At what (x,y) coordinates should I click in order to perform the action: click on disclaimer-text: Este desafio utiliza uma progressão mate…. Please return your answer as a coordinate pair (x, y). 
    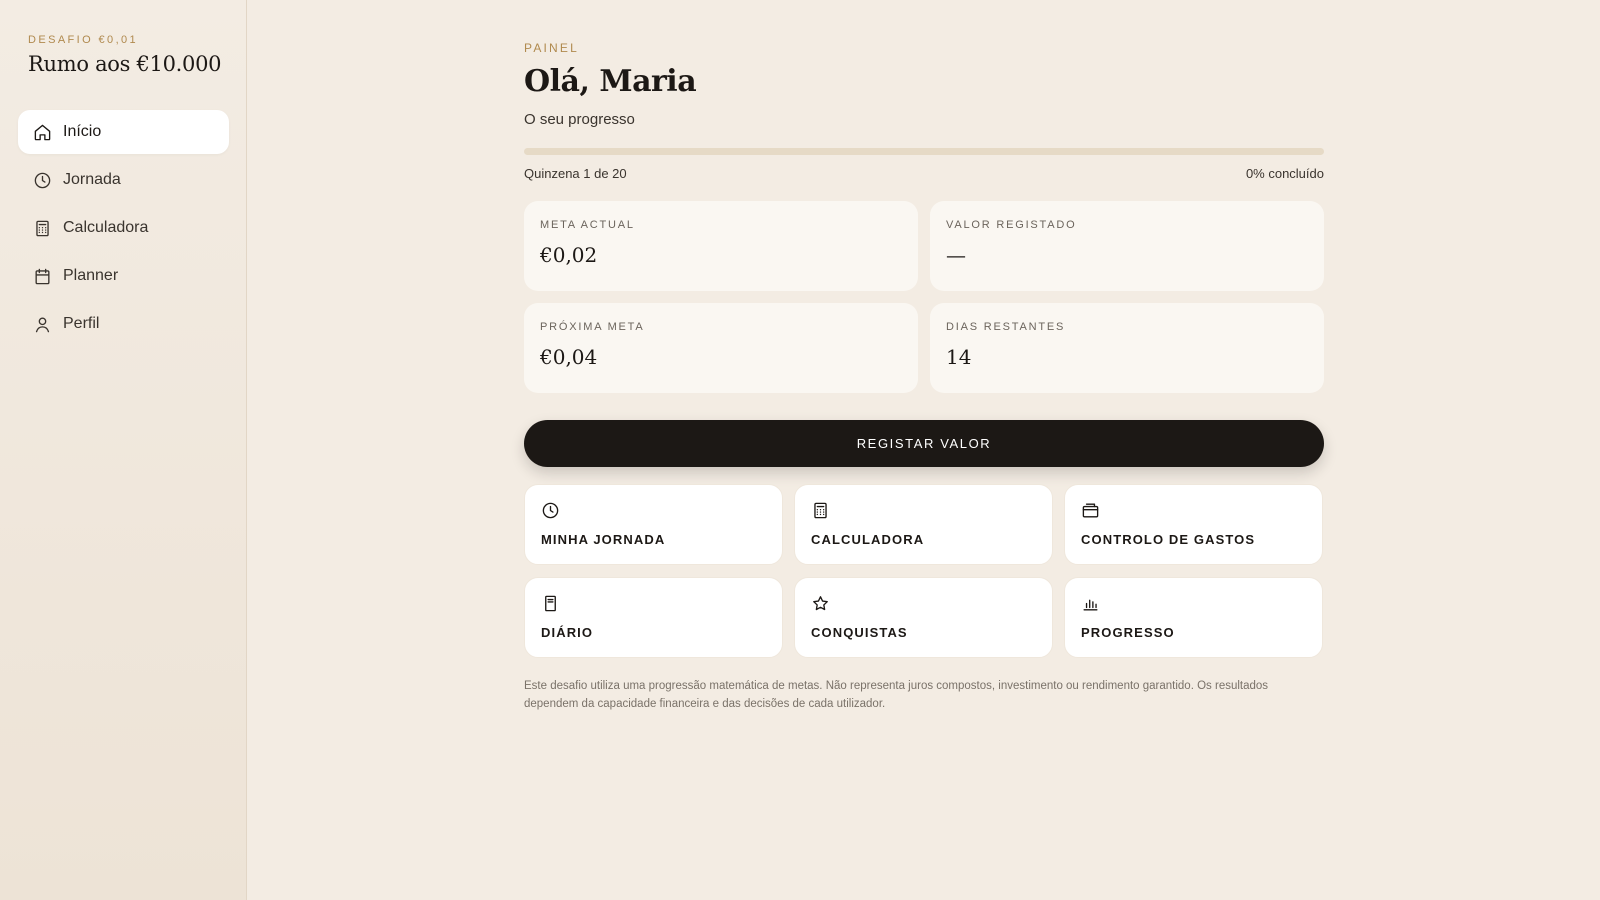
    Looking at the image, I should click on (896, 695).